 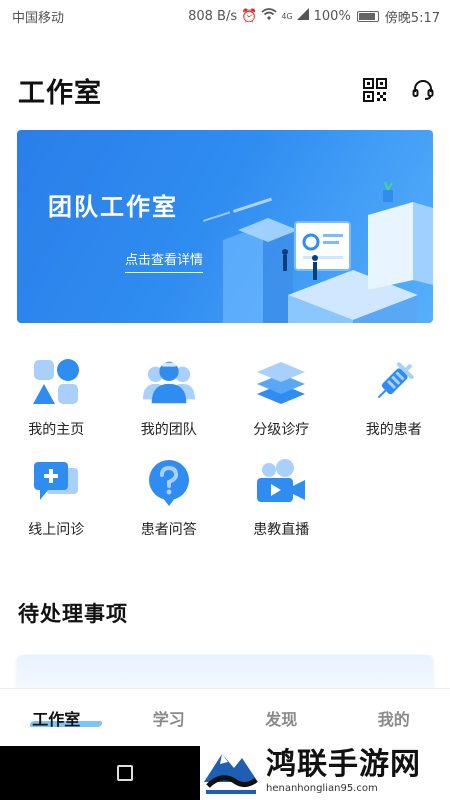 What do you see at coordinates (281, 482) in the screenshot?
I see `video-camera-icon` at bounding box center [281, 482].